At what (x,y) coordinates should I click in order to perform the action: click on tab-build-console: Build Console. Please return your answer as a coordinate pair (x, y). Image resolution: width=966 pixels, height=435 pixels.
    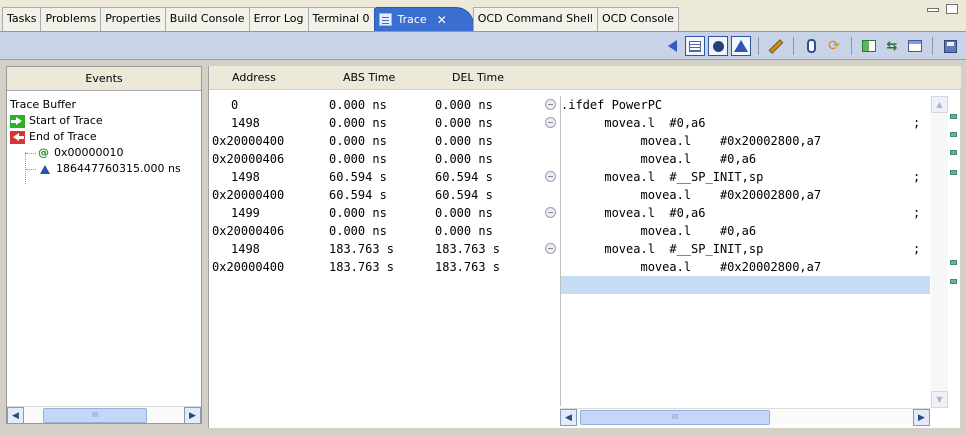
    Looking at the image, I should click on (207, 19).